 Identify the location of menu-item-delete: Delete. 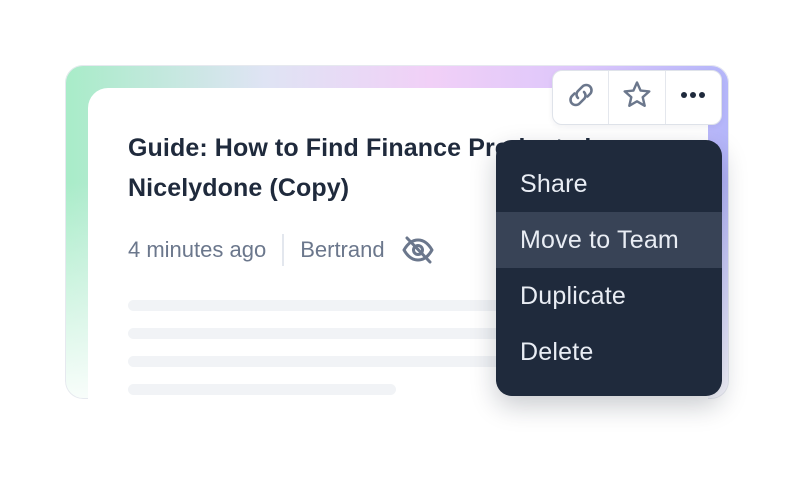
(609, 352).